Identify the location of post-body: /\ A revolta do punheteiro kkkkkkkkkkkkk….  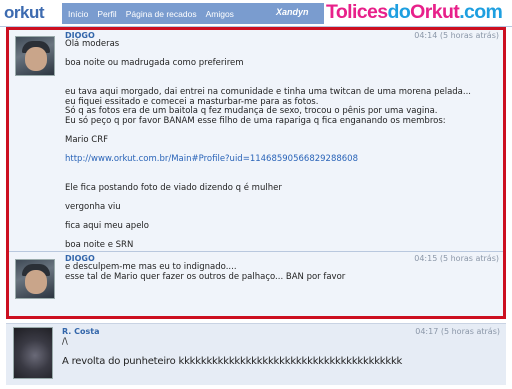
(278, 352).